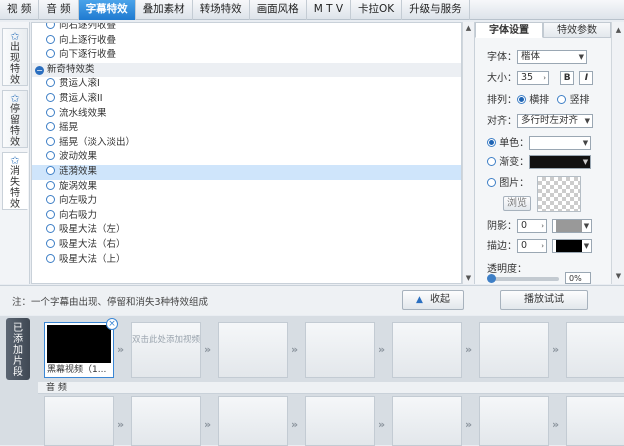 Image resolution: width=624 pixels, height=446 pixels. What do you see at coordinates (502, 121) in the screenshot?
I see `align-label: 对齐：` at bounding box center [502, 121].